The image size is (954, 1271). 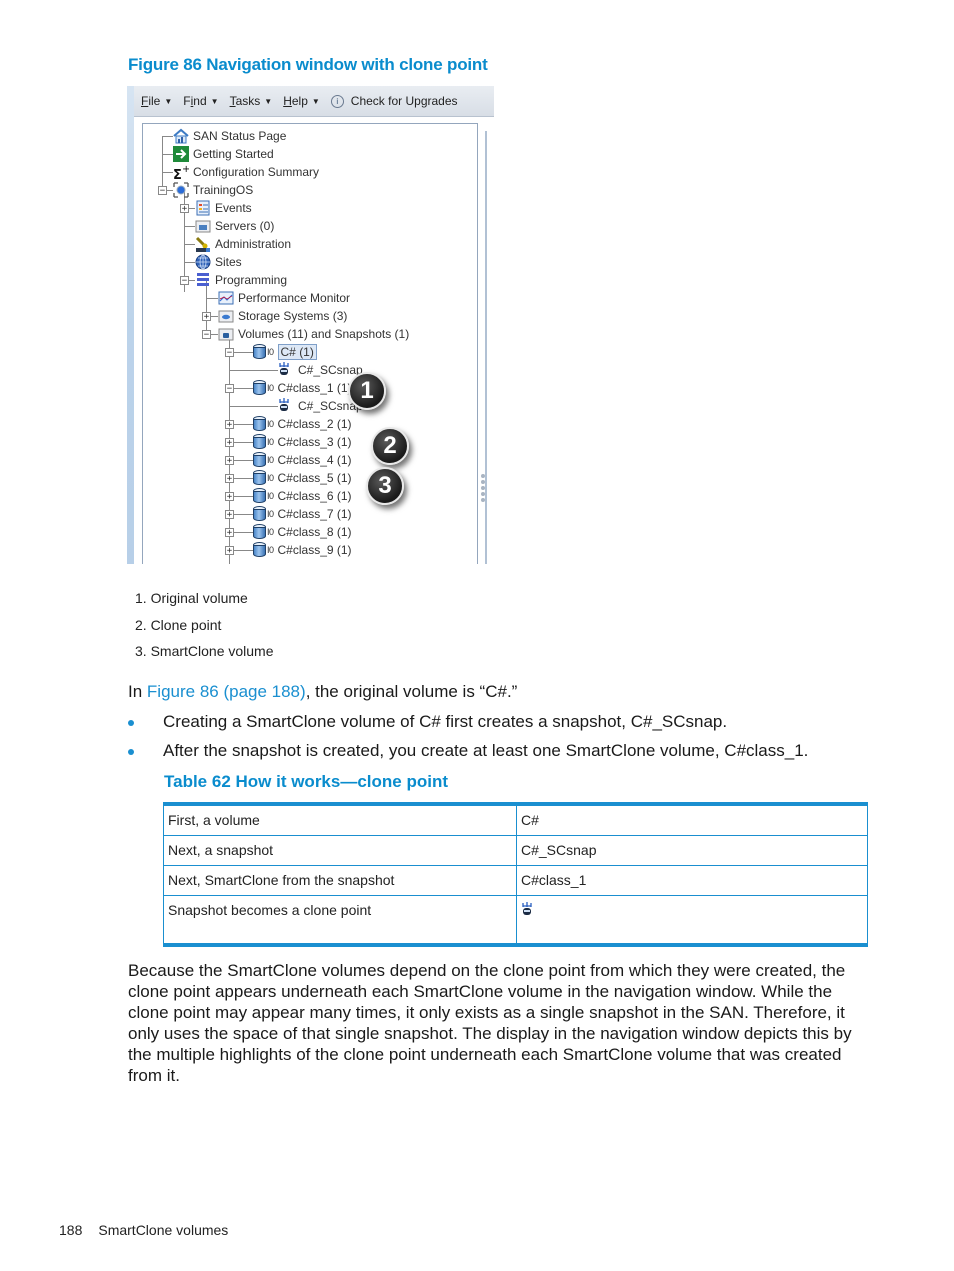 I want to click on tree-node-label: Servers (0), so click(x=245, y=226).